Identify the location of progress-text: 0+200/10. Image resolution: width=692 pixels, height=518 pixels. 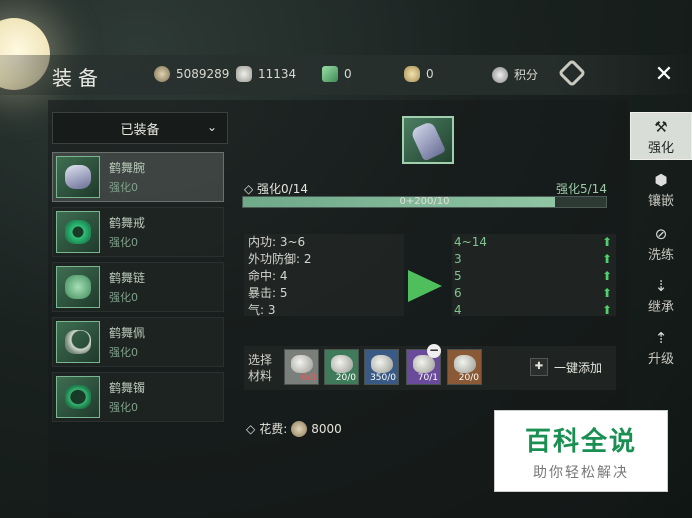
(424, 201).